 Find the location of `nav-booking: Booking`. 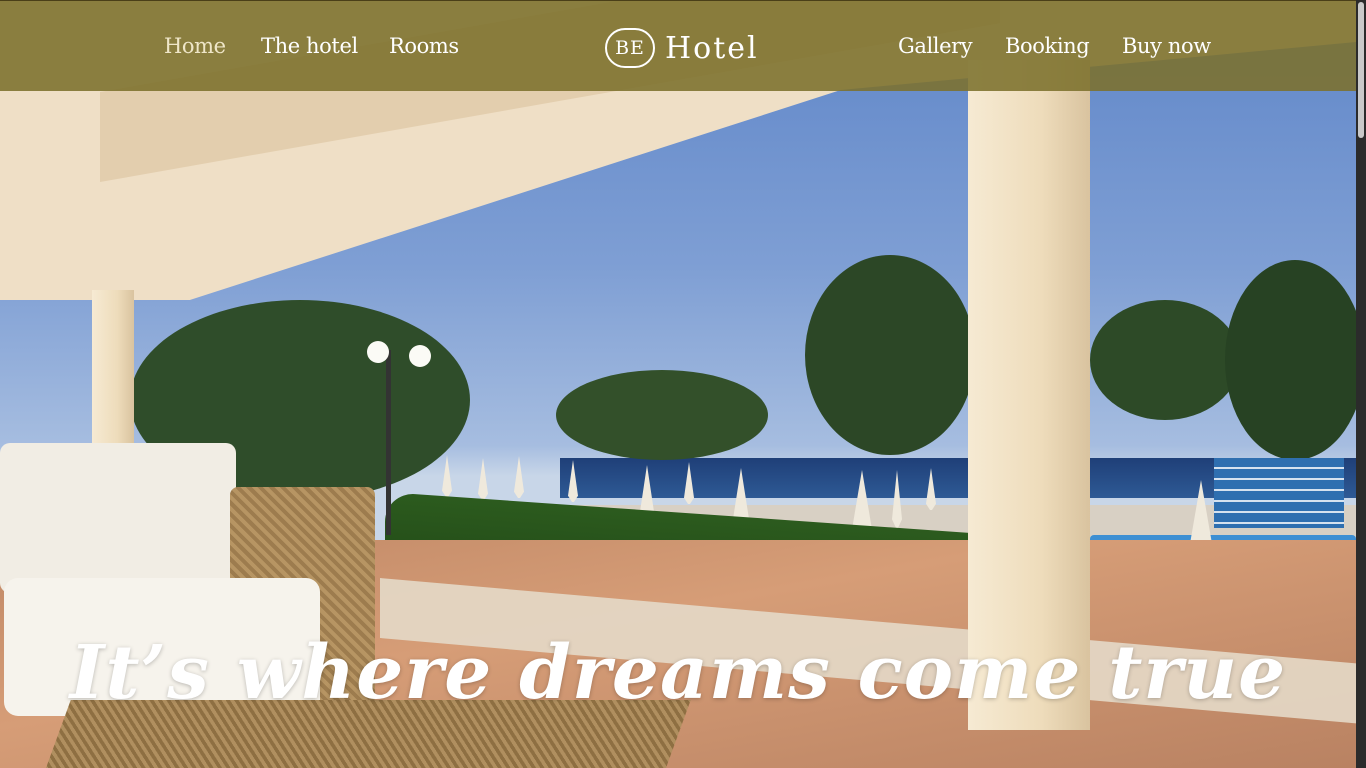

nav-booking: Booking is located at coordinates (1047, 46).